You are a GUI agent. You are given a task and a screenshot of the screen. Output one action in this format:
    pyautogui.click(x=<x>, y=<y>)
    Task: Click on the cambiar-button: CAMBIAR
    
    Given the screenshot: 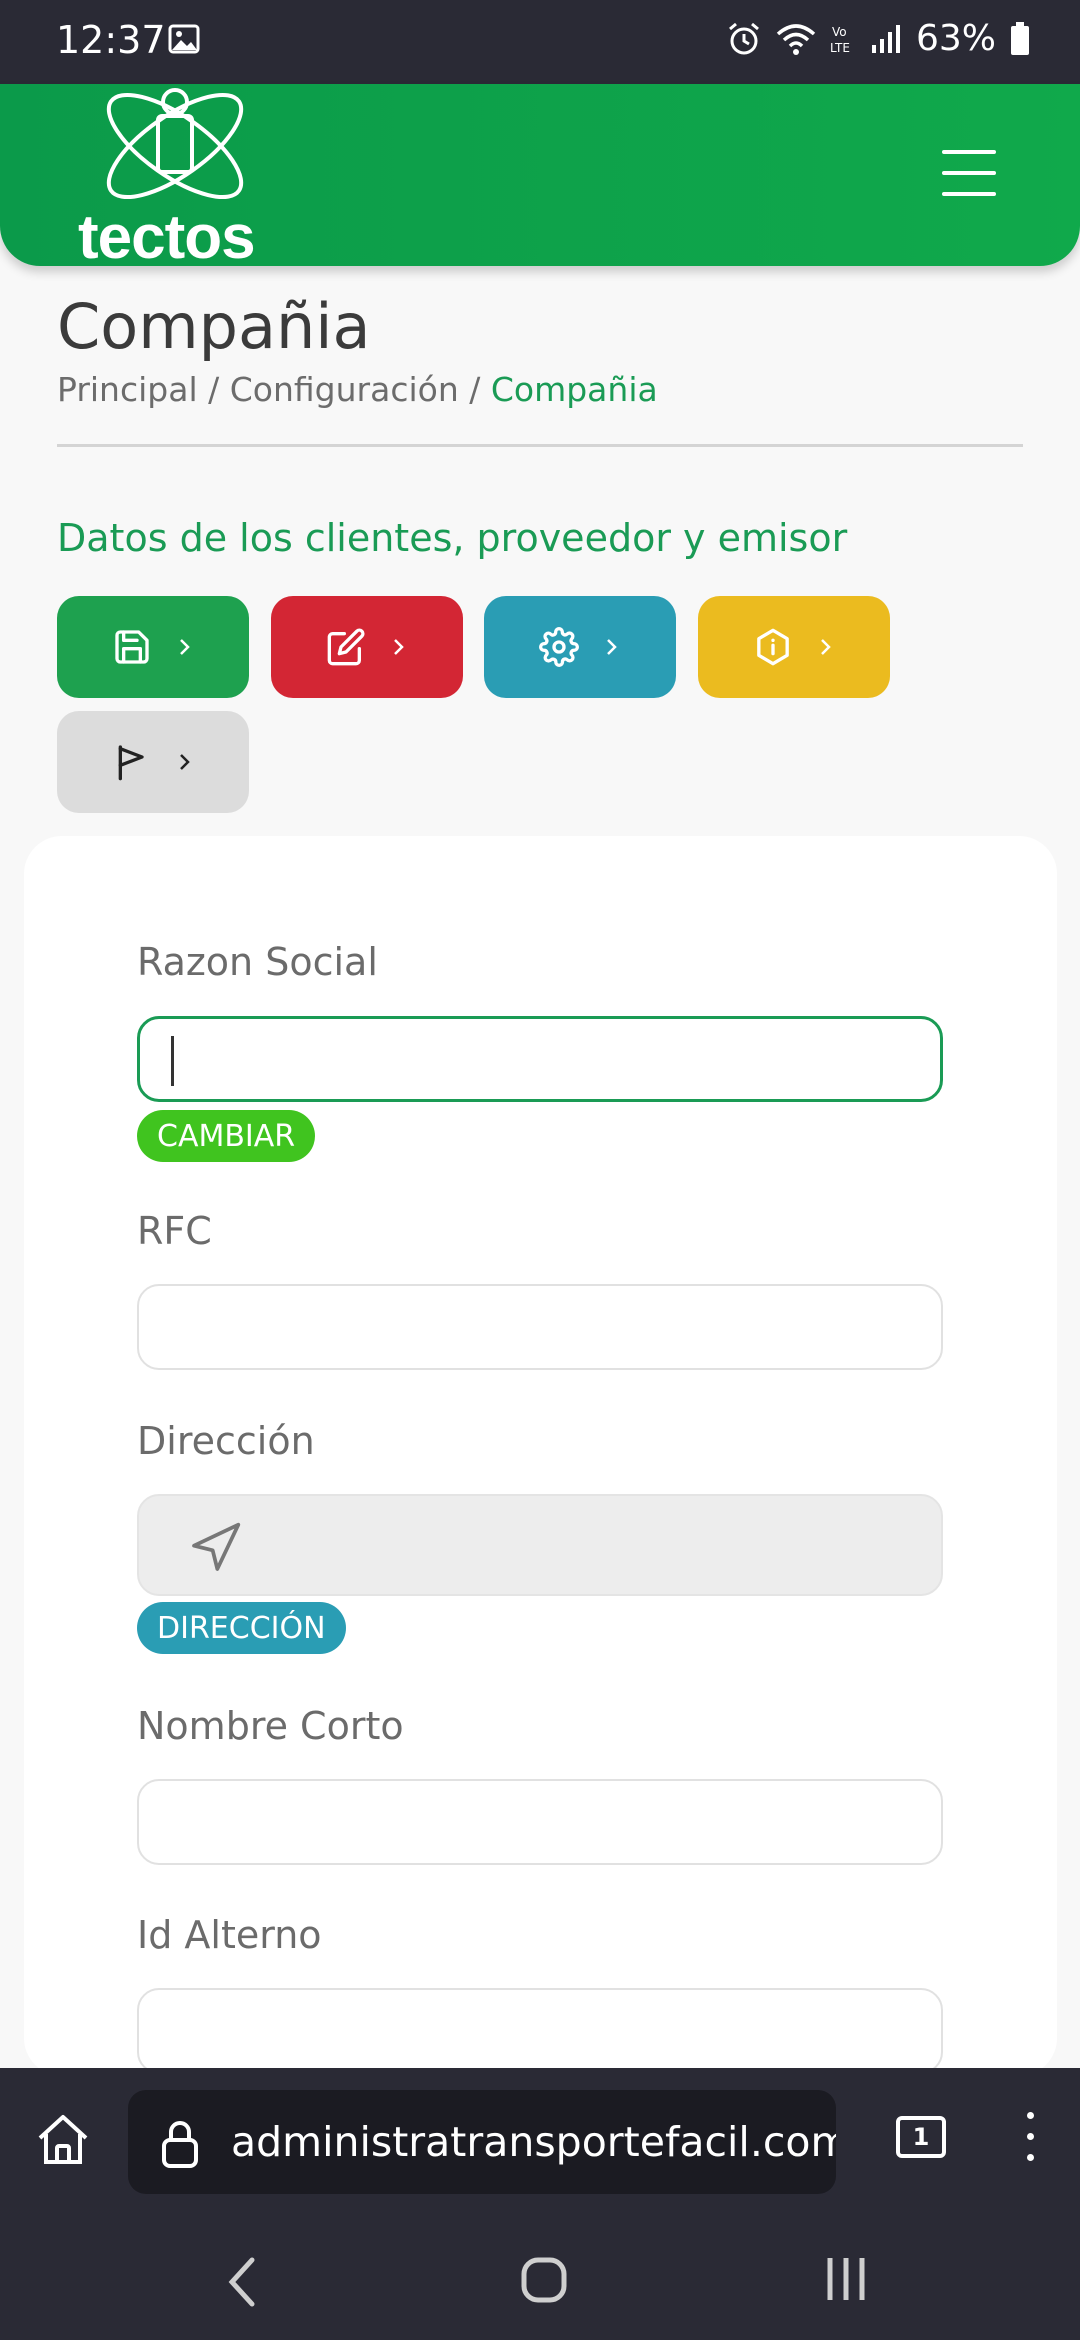 What is the action you would take?
    pyautogui.click(x=226, y=1136)
    